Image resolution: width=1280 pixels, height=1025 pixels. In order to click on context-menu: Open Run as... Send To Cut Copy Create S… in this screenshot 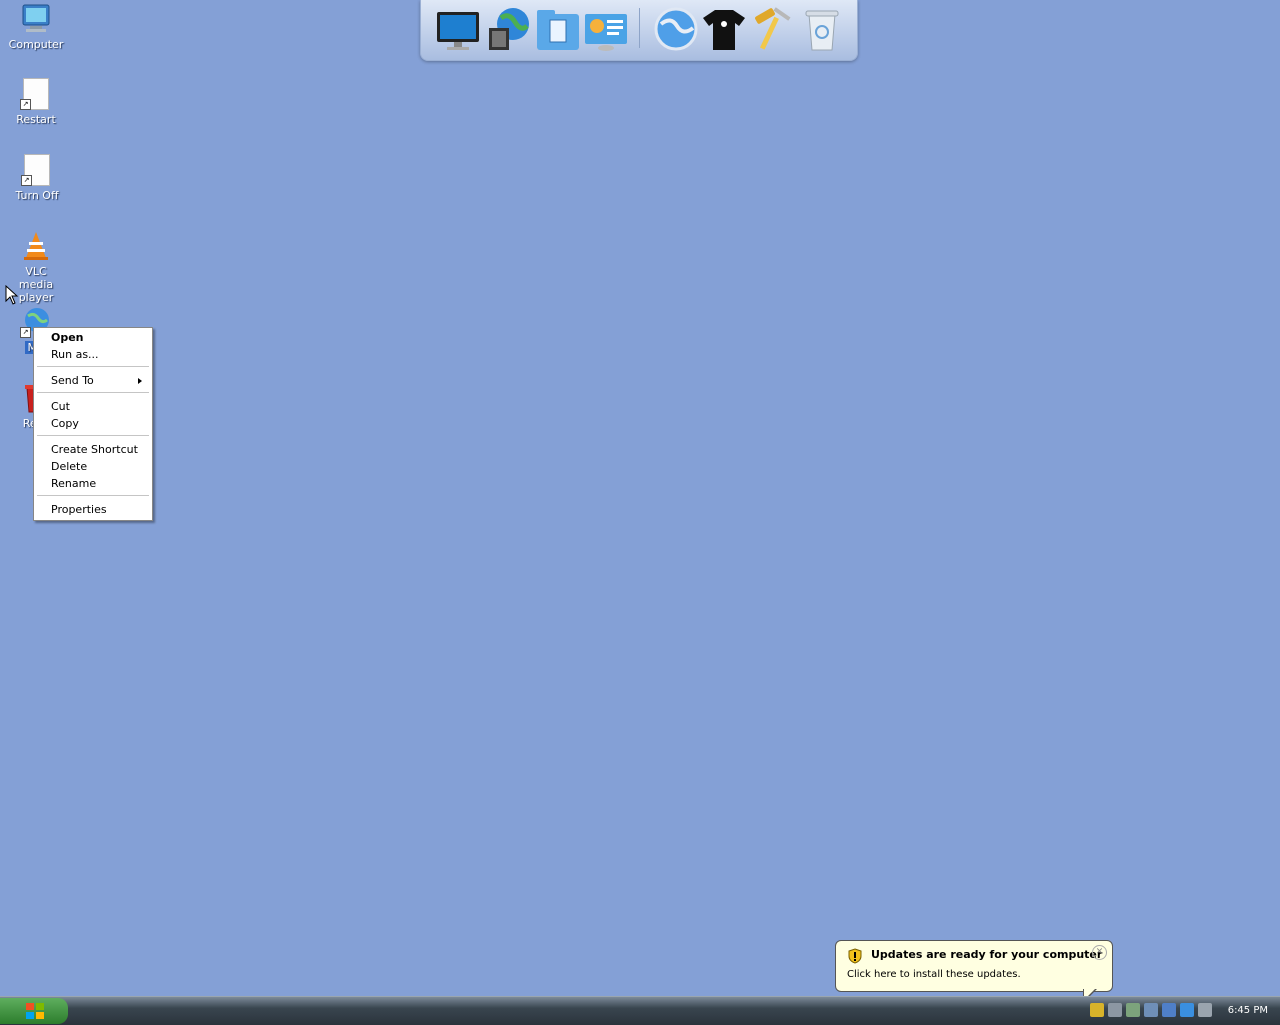, I will do `click(93, 424)`.